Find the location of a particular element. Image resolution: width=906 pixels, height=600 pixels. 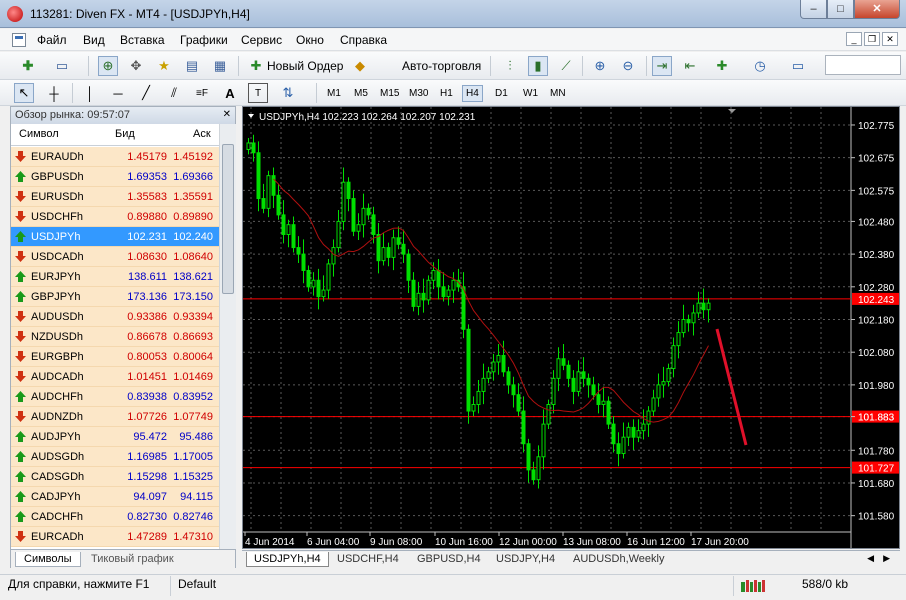

market-watch-row: EURGBPh 0.80053 0.80064 is located at coordinates (115, 357).